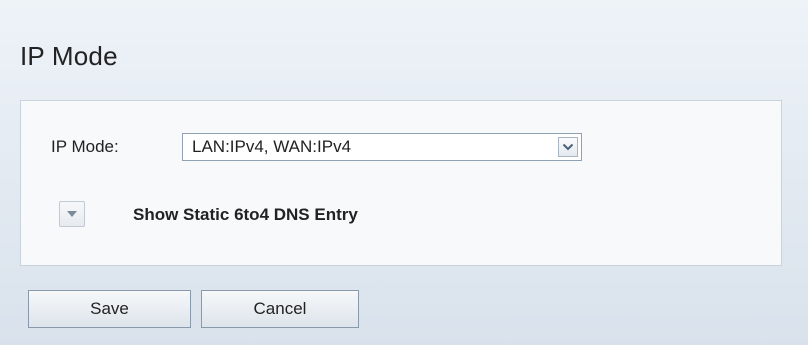 This screenshot has width=808, height=345. What do you see at coordinates (245, 215) in the screenshot?
I see `static-6to4-toggle-label: Show Static 6to4 DNS Entry` at bounding box center [245, 215].